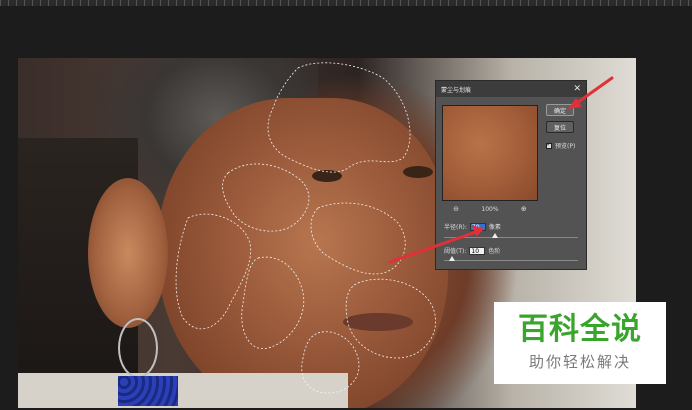 Image resolution: width=692 pixels, height=410 pixels. What do you see at coordinates (490, 153) in the screenshot?
I see `filter-preview` at bounding box center [490, 153].